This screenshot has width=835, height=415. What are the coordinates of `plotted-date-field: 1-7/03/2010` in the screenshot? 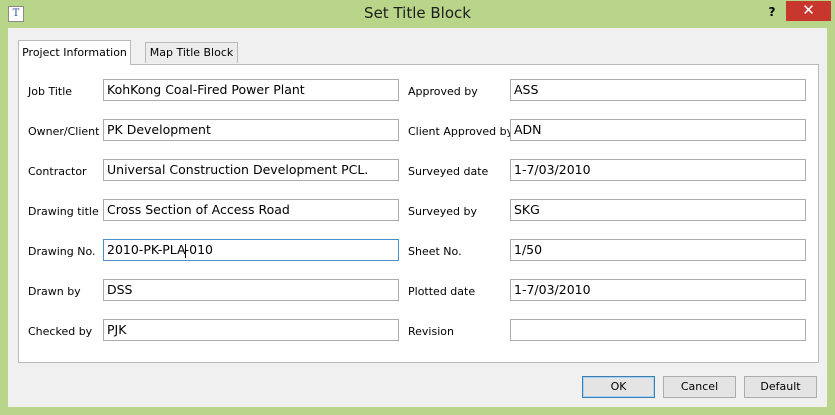 It's located at (658, 290).